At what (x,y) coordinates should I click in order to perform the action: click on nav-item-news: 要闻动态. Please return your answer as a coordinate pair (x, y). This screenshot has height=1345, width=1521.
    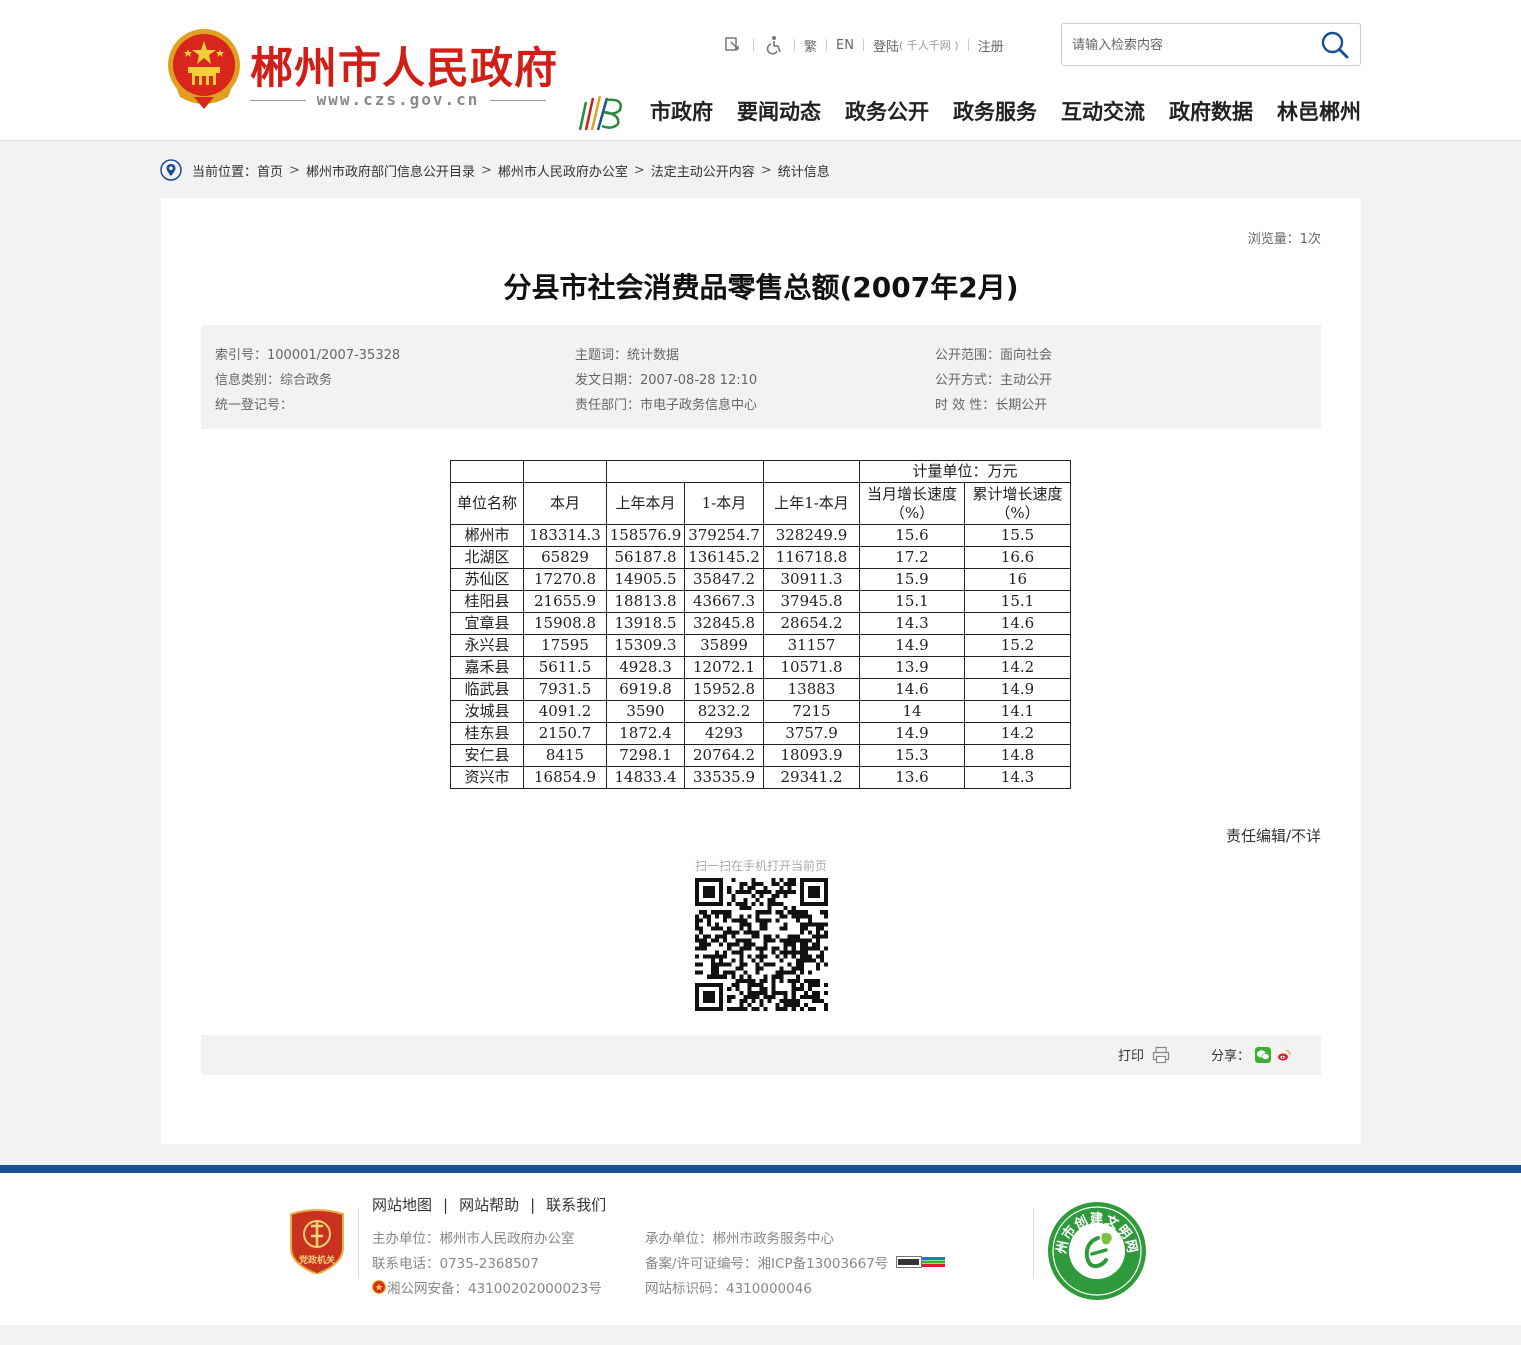
    Looking at the image, I should click on (779, 111).